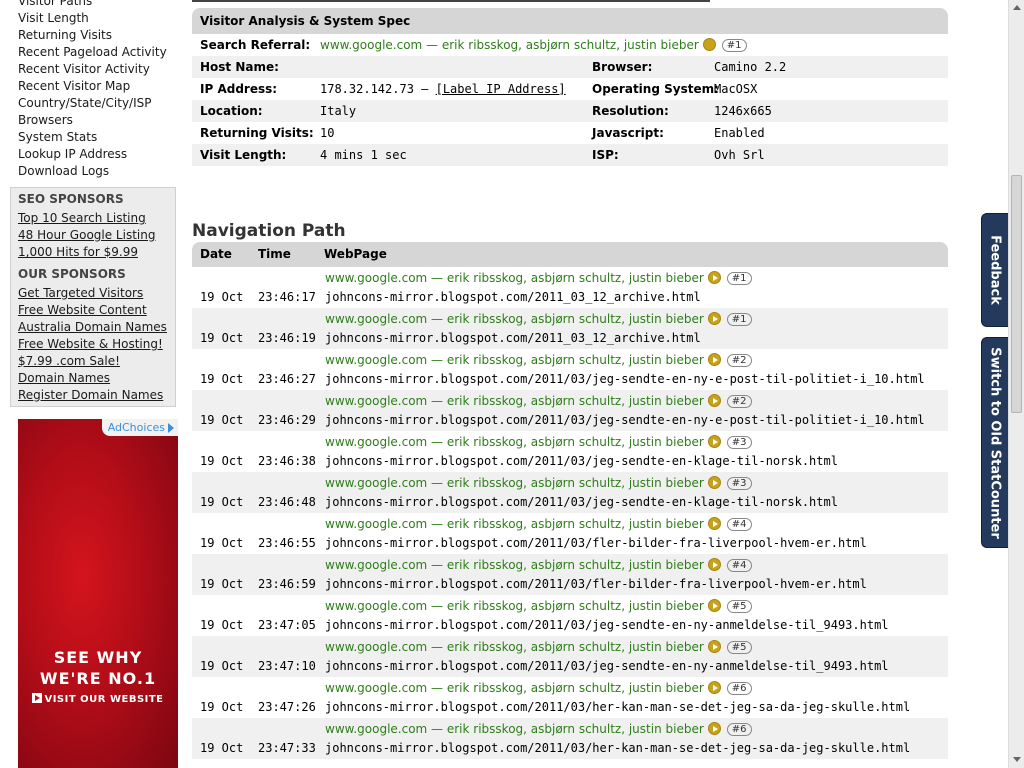 The height and width of the screenshot is (768, 1024). What do you see at coordinates (96, 252) in the screenshot?
I see `seo-sponsor-link: 1,000 Hits for $9.99` at bounding box center [96, 252].